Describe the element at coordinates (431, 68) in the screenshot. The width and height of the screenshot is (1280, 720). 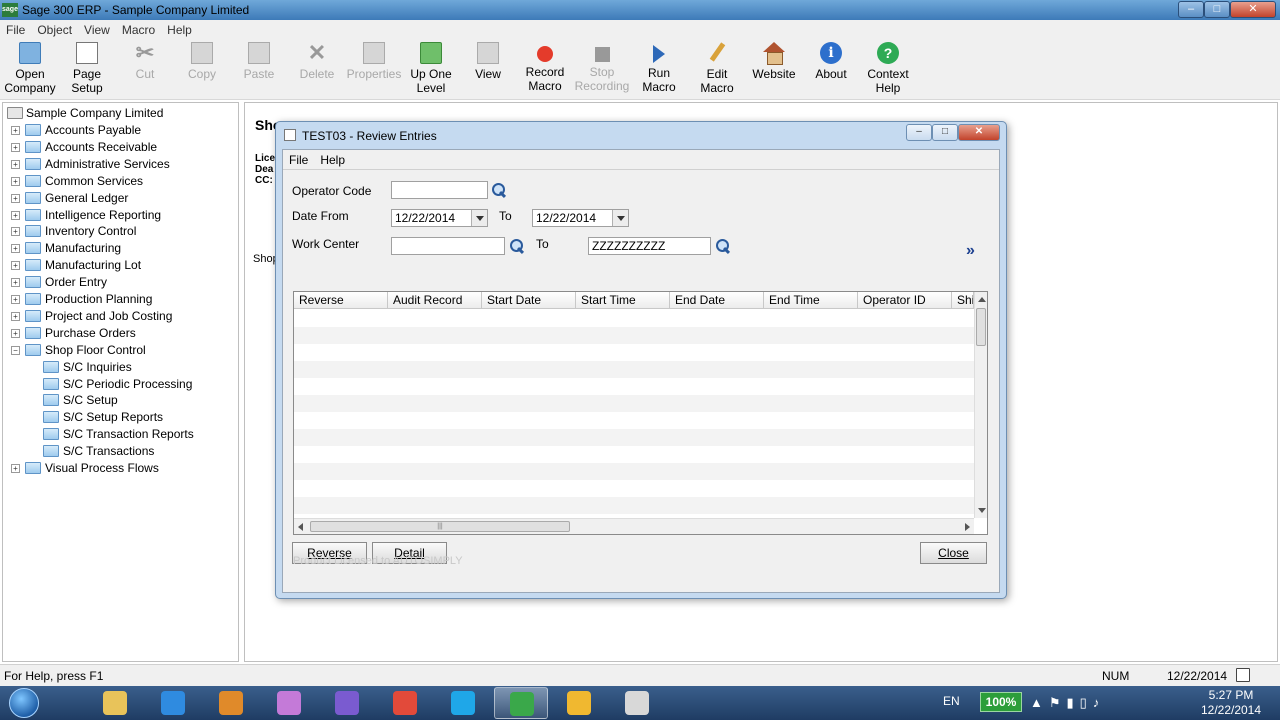
I see `up-one-level-button: Up One Level` at that location.